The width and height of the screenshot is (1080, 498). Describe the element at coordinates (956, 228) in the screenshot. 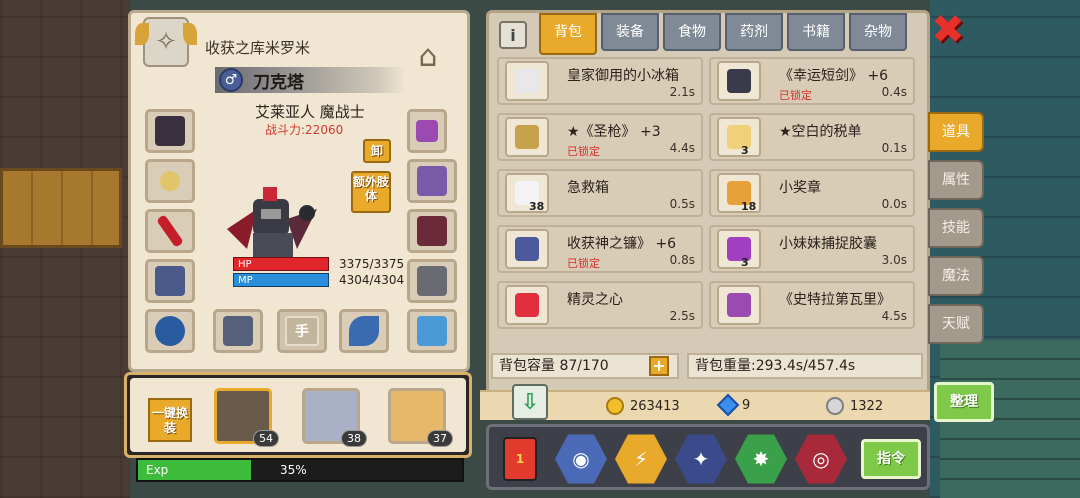

I see `side-tab-skills: 技能` at that location.